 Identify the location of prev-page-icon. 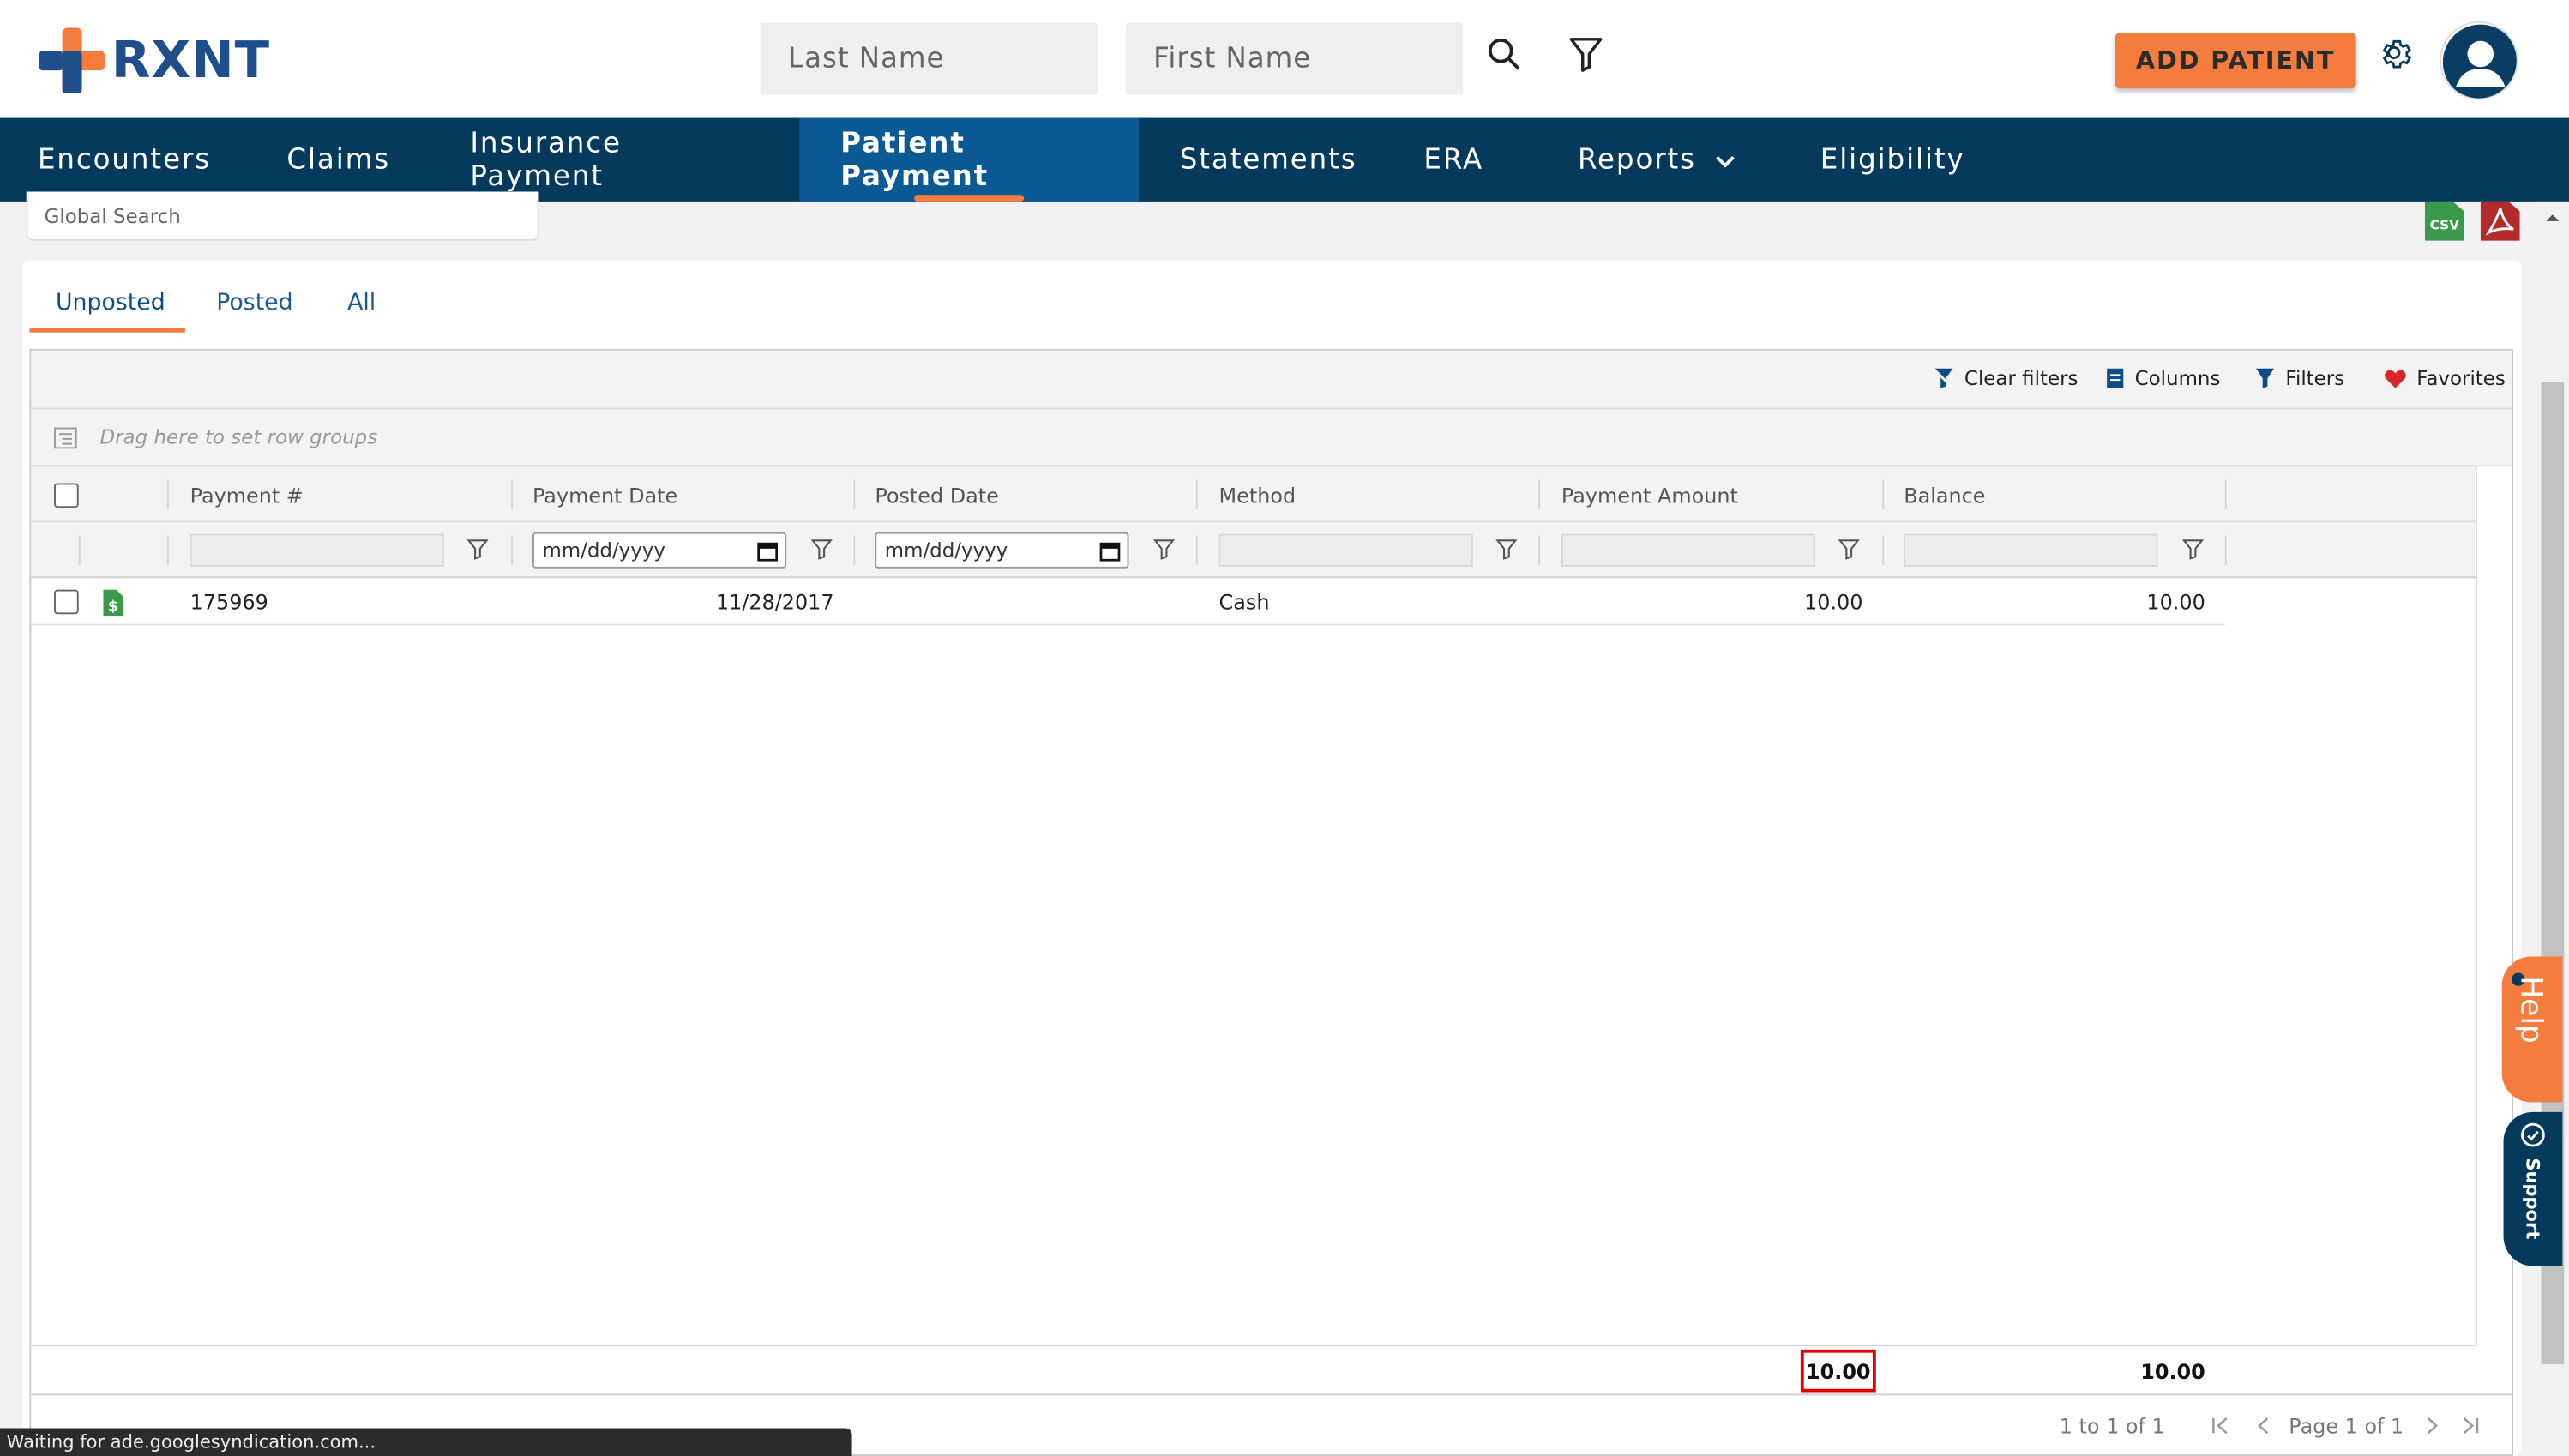
(2264, 1426).